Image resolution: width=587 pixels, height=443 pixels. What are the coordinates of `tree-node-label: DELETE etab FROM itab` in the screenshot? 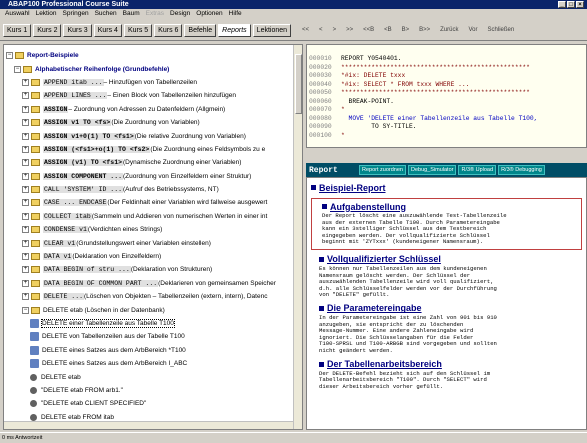 It's located at (77, 417).